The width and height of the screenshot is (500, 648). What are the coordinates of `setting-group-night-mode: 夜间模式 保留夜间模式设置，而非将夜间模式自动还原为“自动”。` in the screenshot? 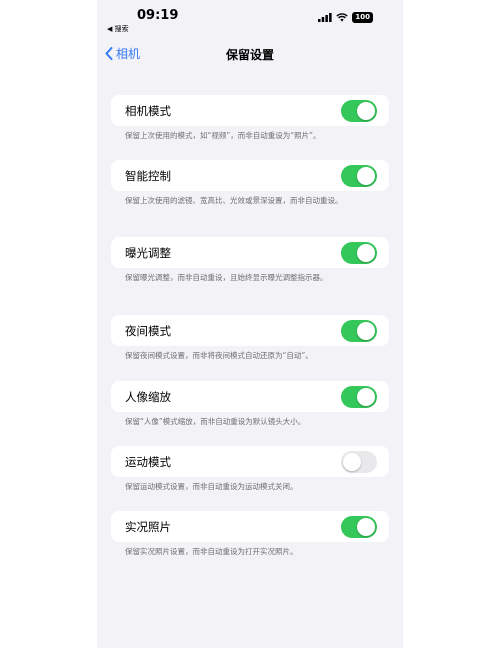 It's located at (250, 338).